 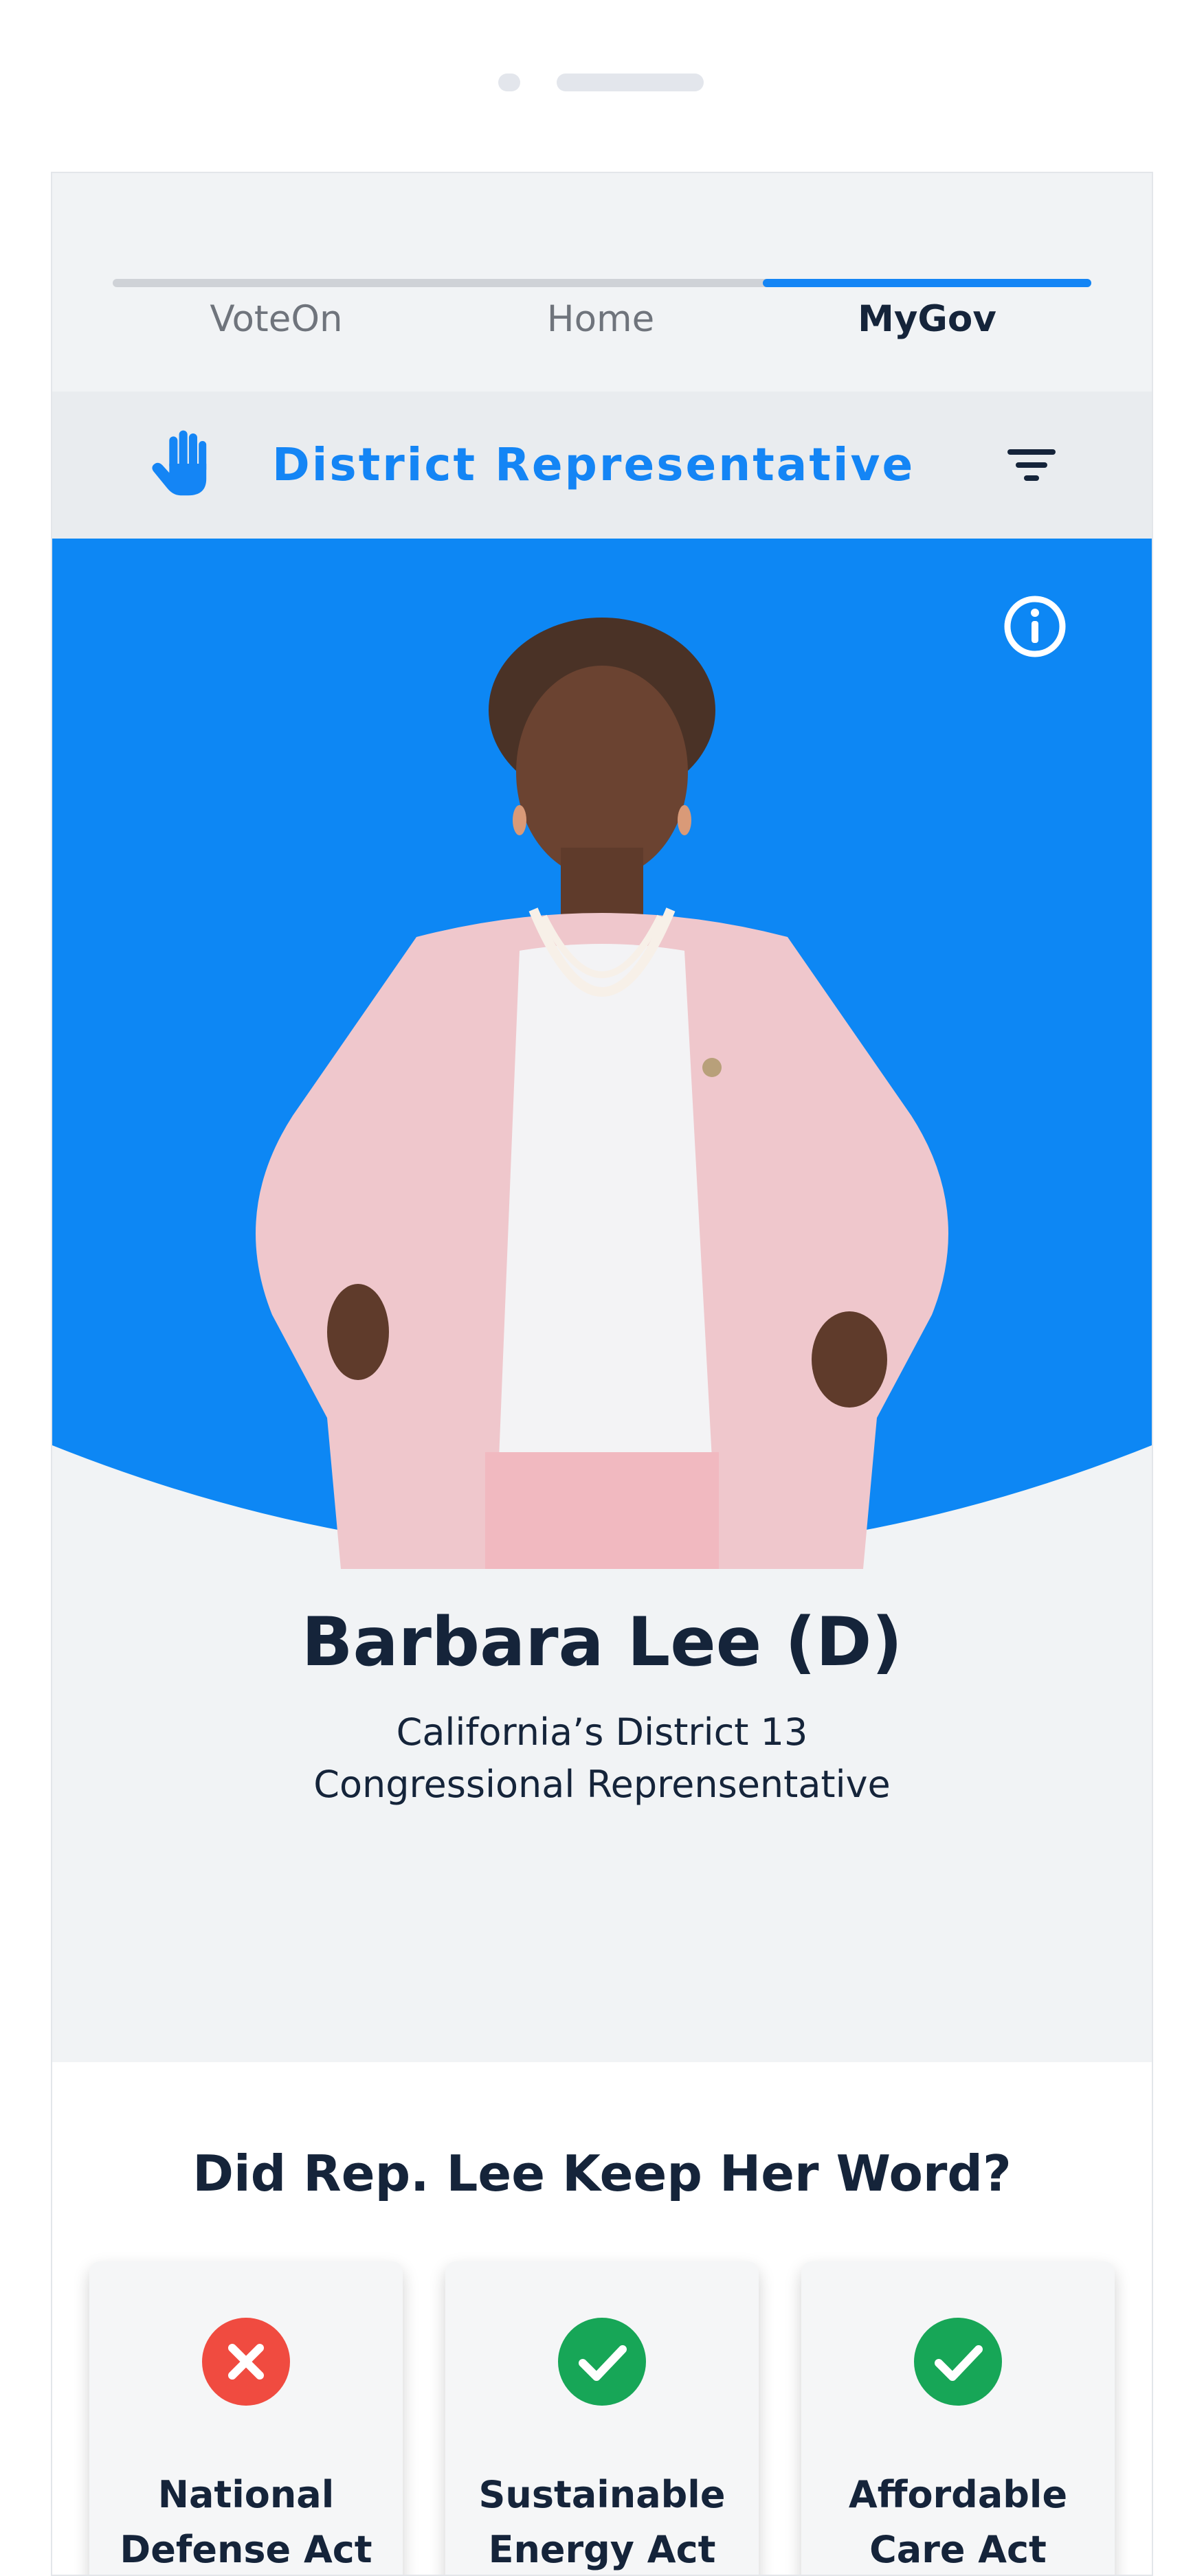 What do you see at coordinates (276, 319) in the screenshot?
I see `tab-voteon: VoteOn` at bounding box center [276, 319].